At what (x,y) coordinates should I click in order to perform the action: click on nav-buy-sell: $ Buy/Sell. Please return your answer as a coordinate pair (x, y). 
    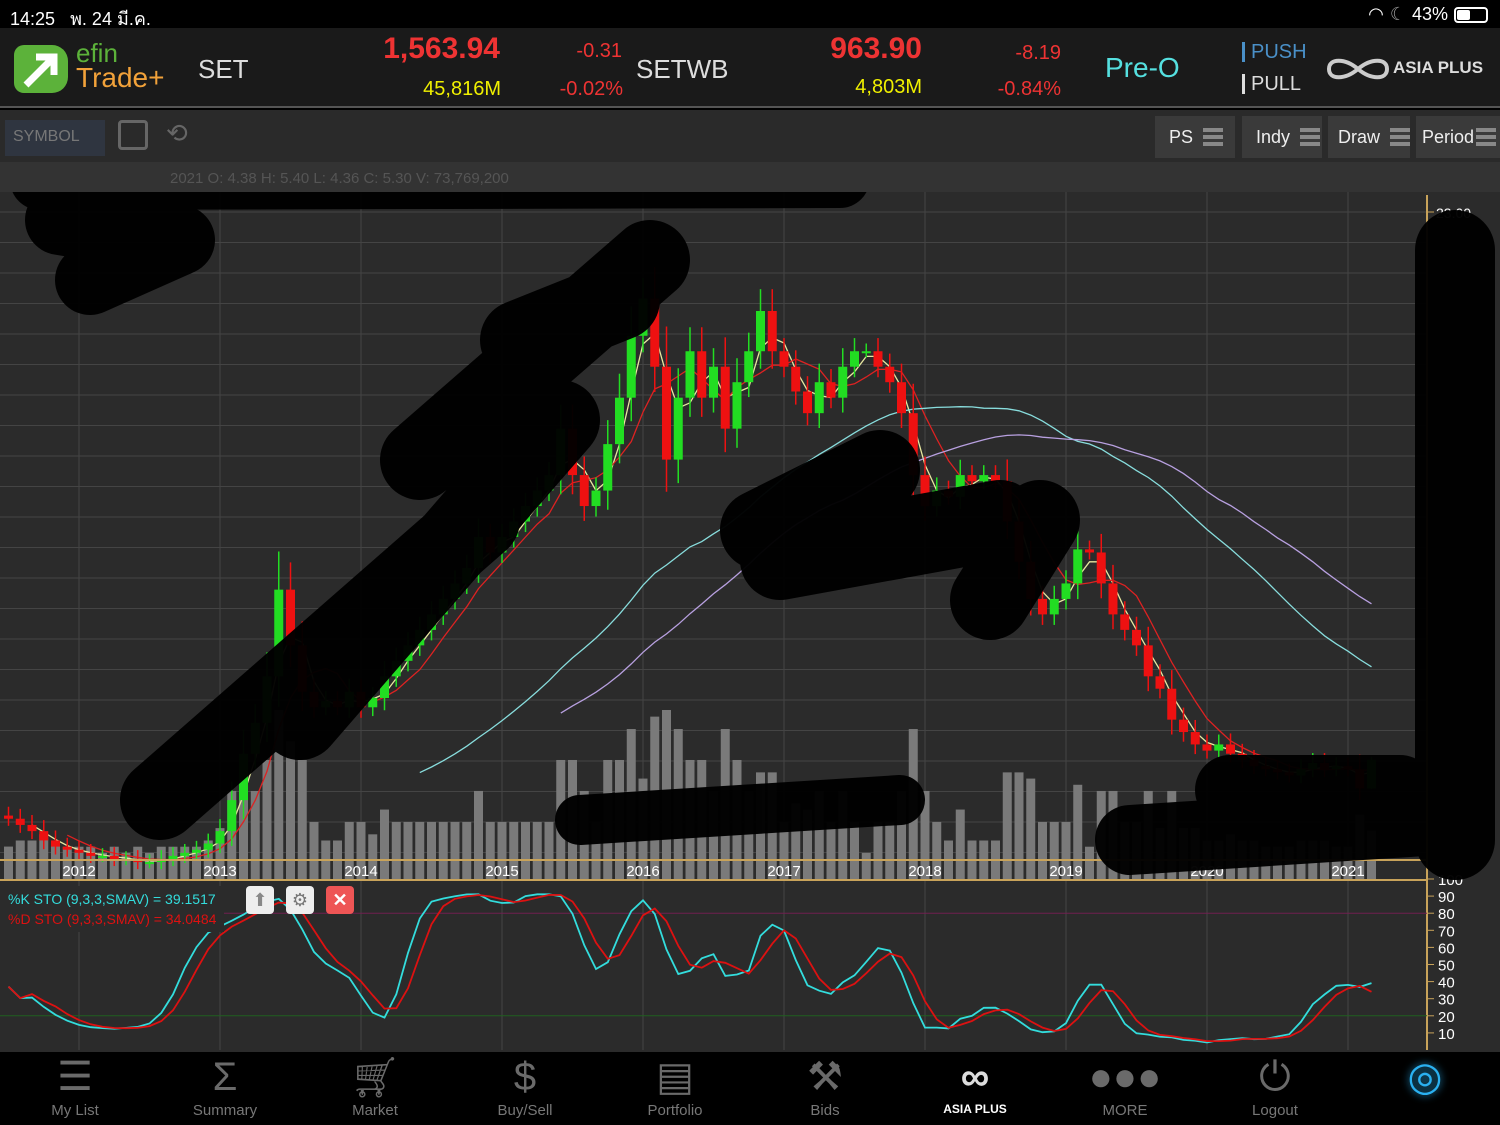
    Looking at the image, I should click on (525, 1088).